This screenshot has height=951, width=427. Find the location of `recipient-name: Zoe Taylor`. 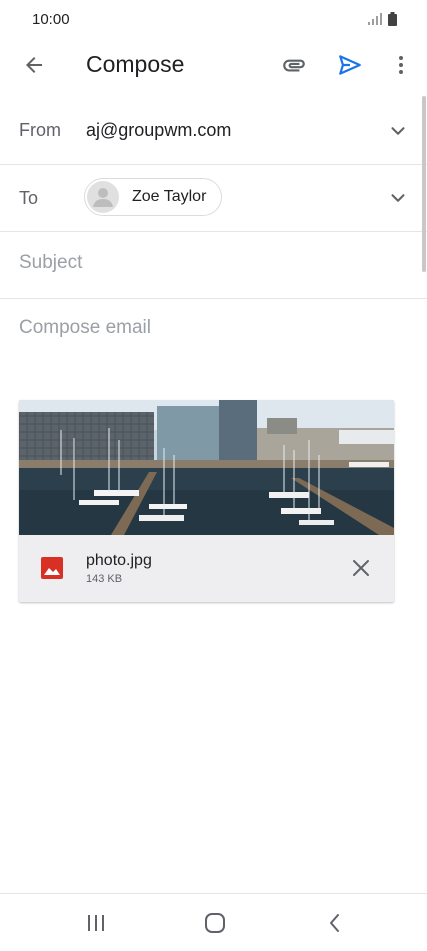

recipient-name: Zoe Taylor is located at coordinates (169, 196).